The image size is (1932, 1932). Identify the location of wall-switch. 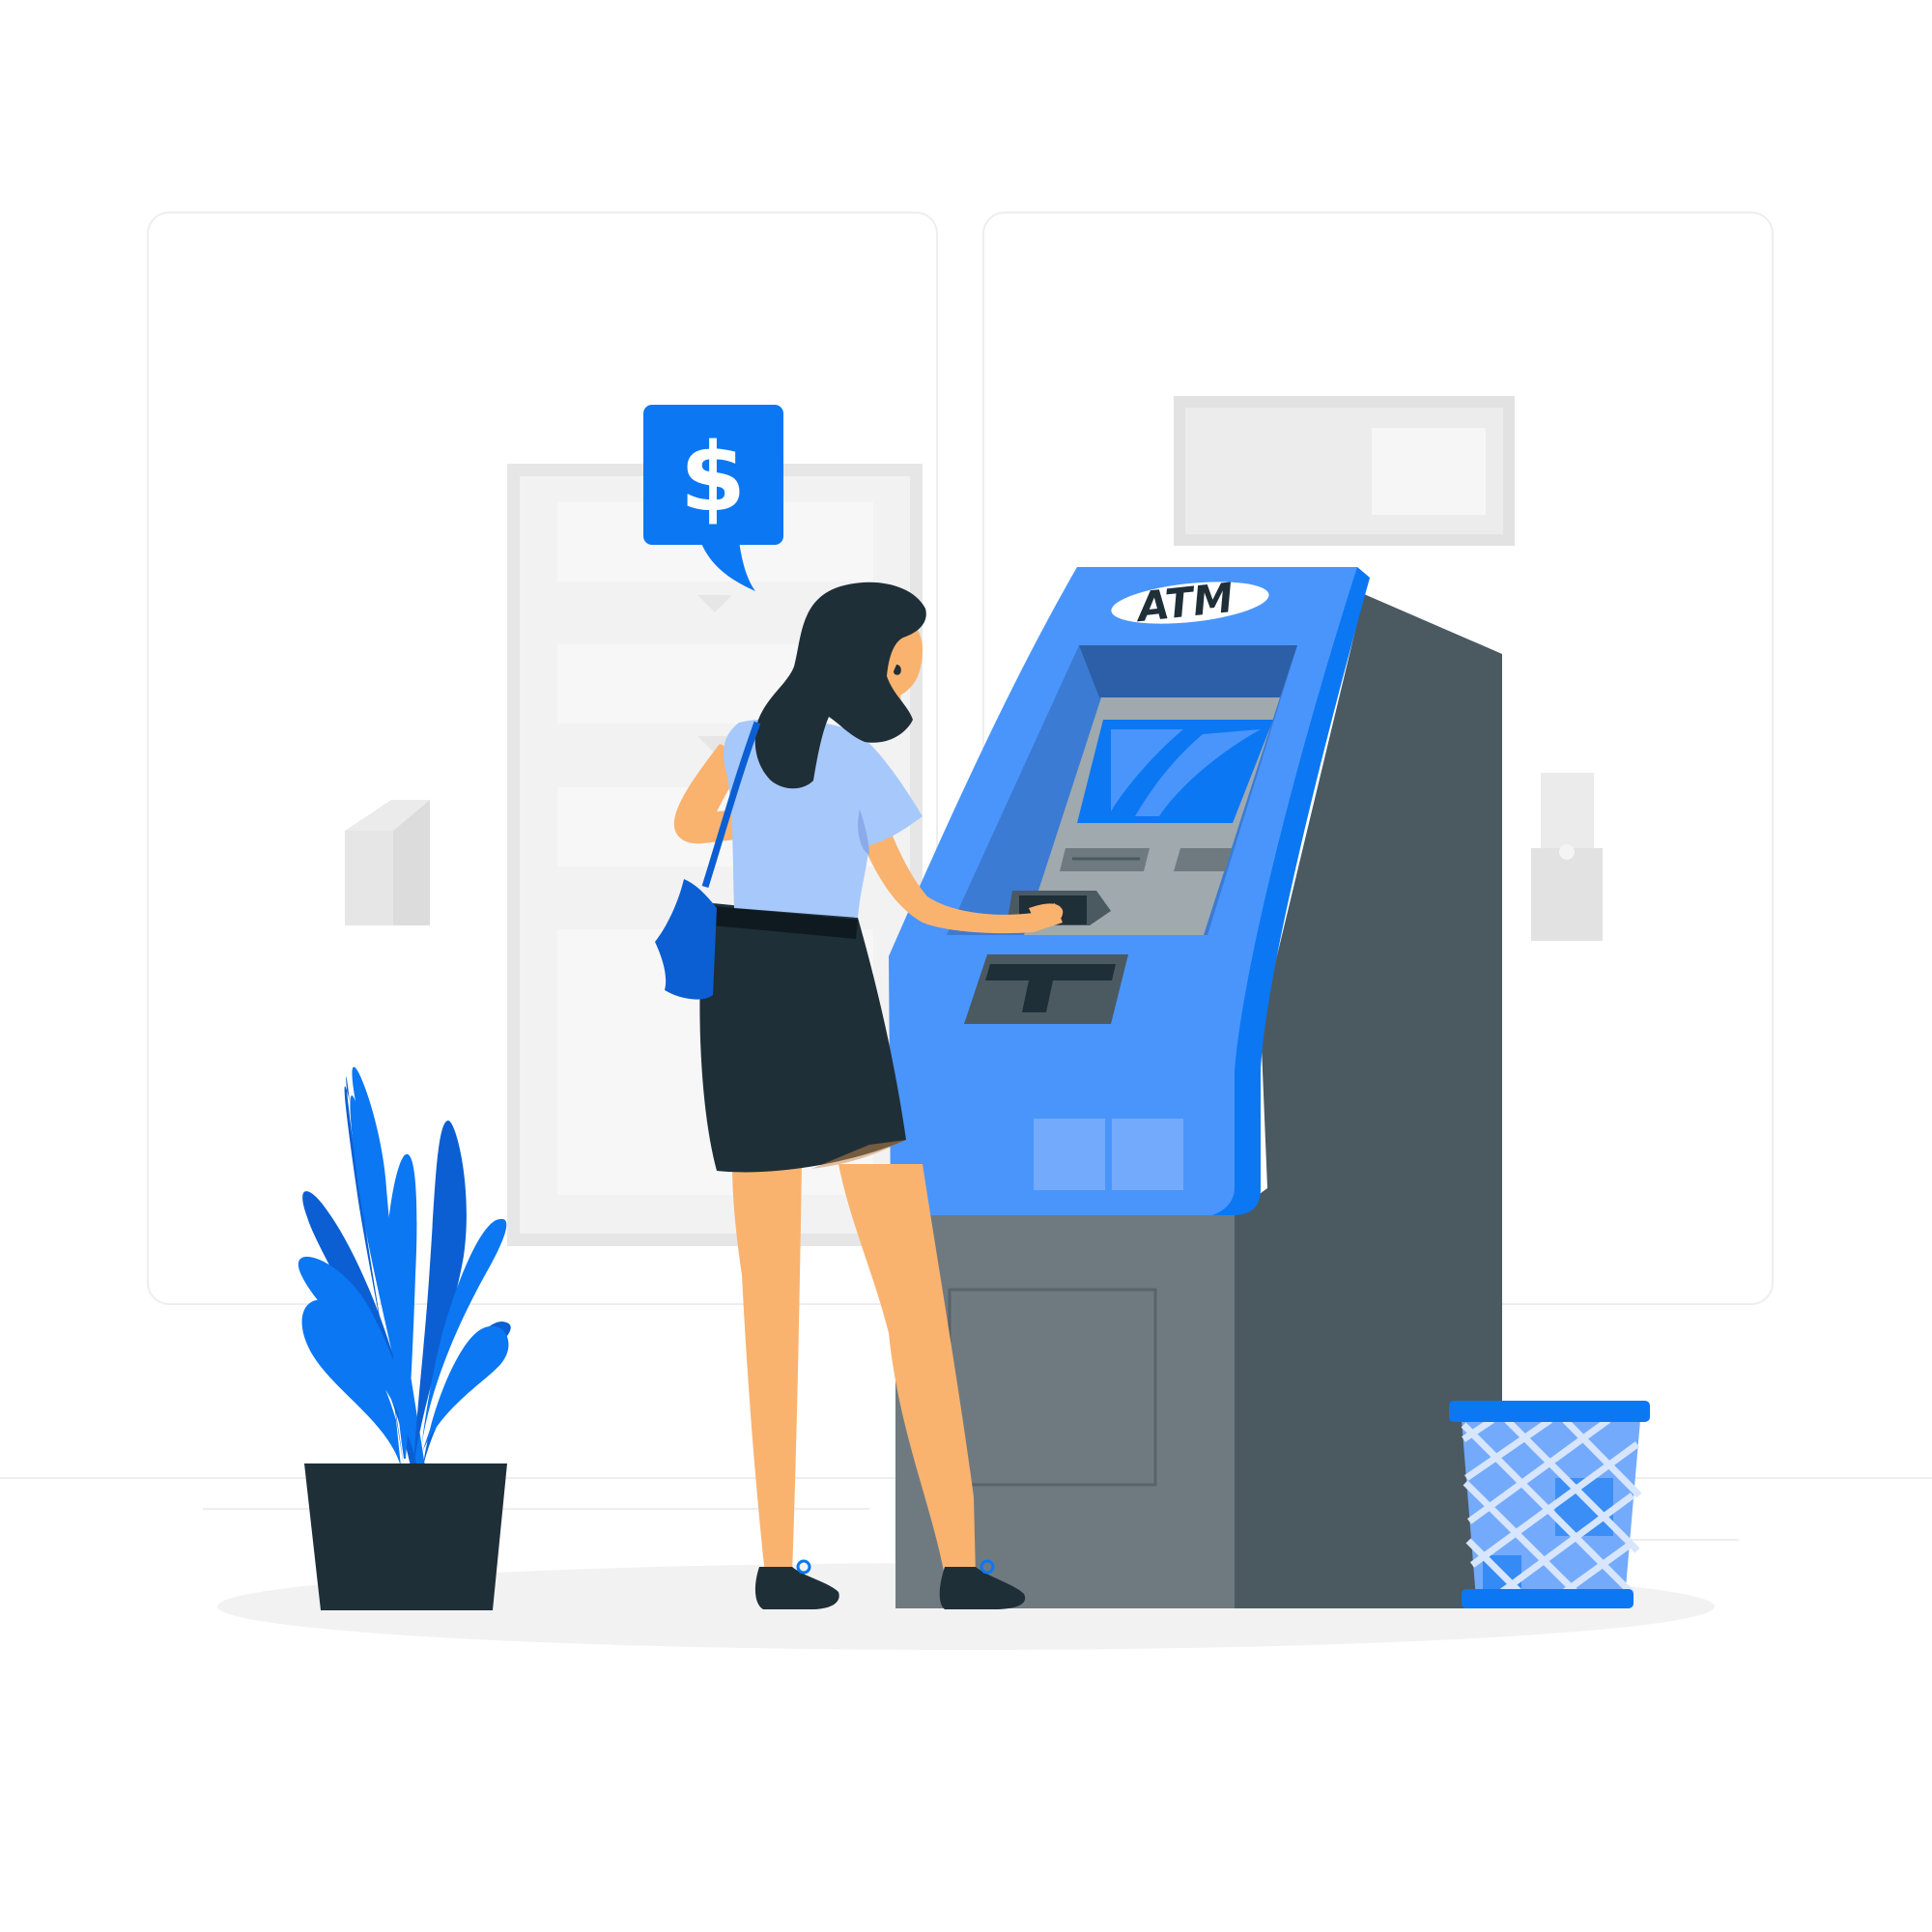
(1567, 857).